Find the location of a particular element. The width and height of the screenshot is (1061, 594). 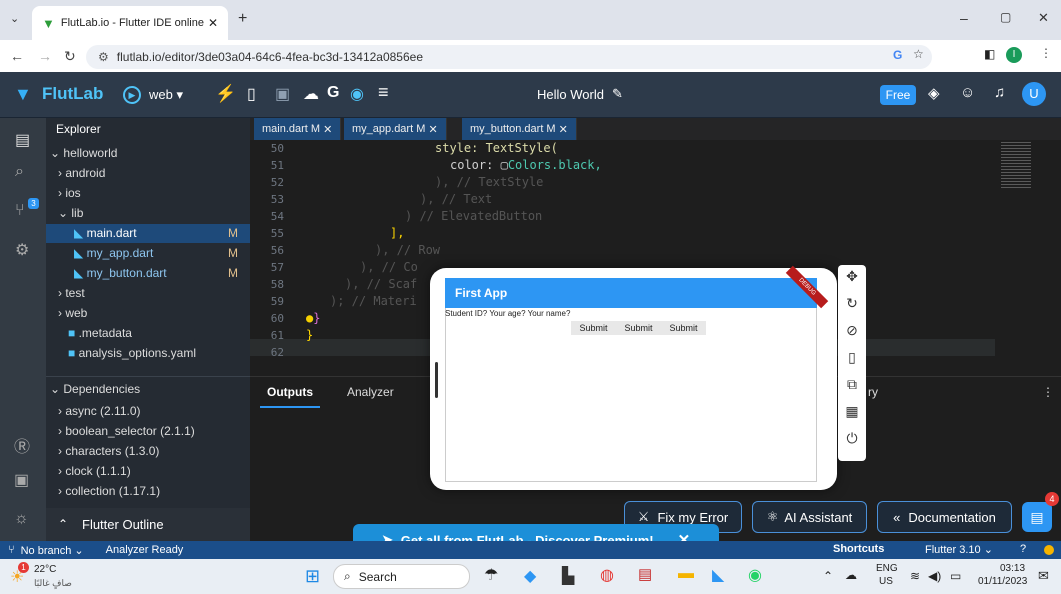

source-control-icon: ⑂ is located at coordinates (20, 211).